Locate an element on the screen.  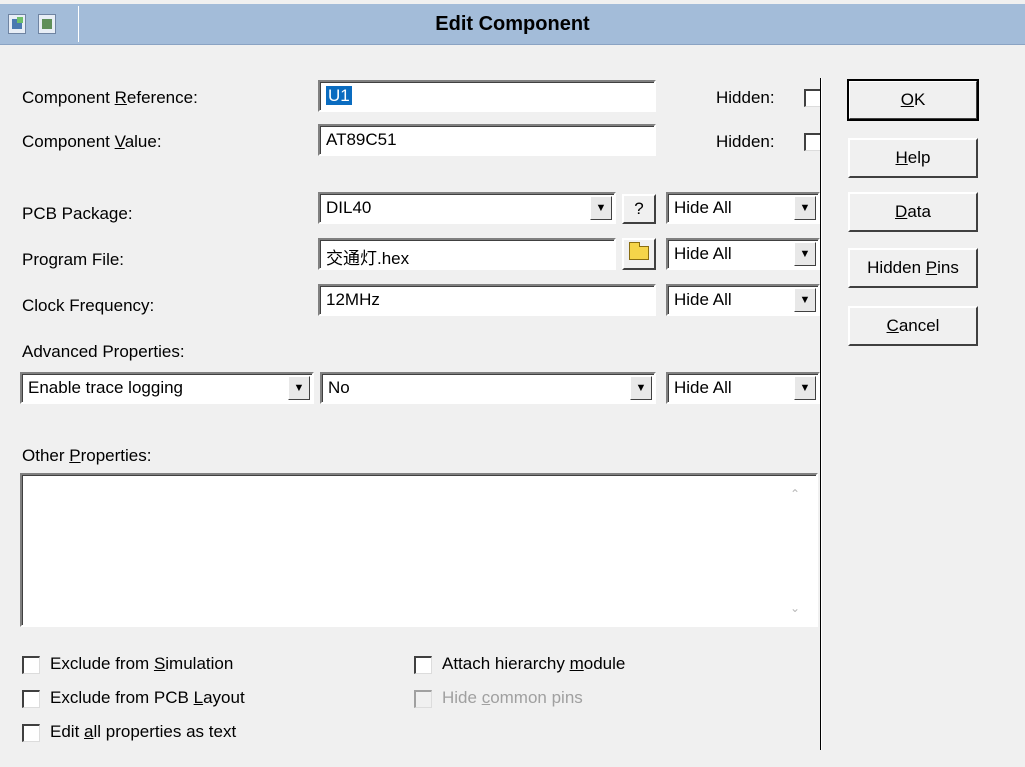
program-file-input: 交通灯.hex is located at coordinates (467, 254).